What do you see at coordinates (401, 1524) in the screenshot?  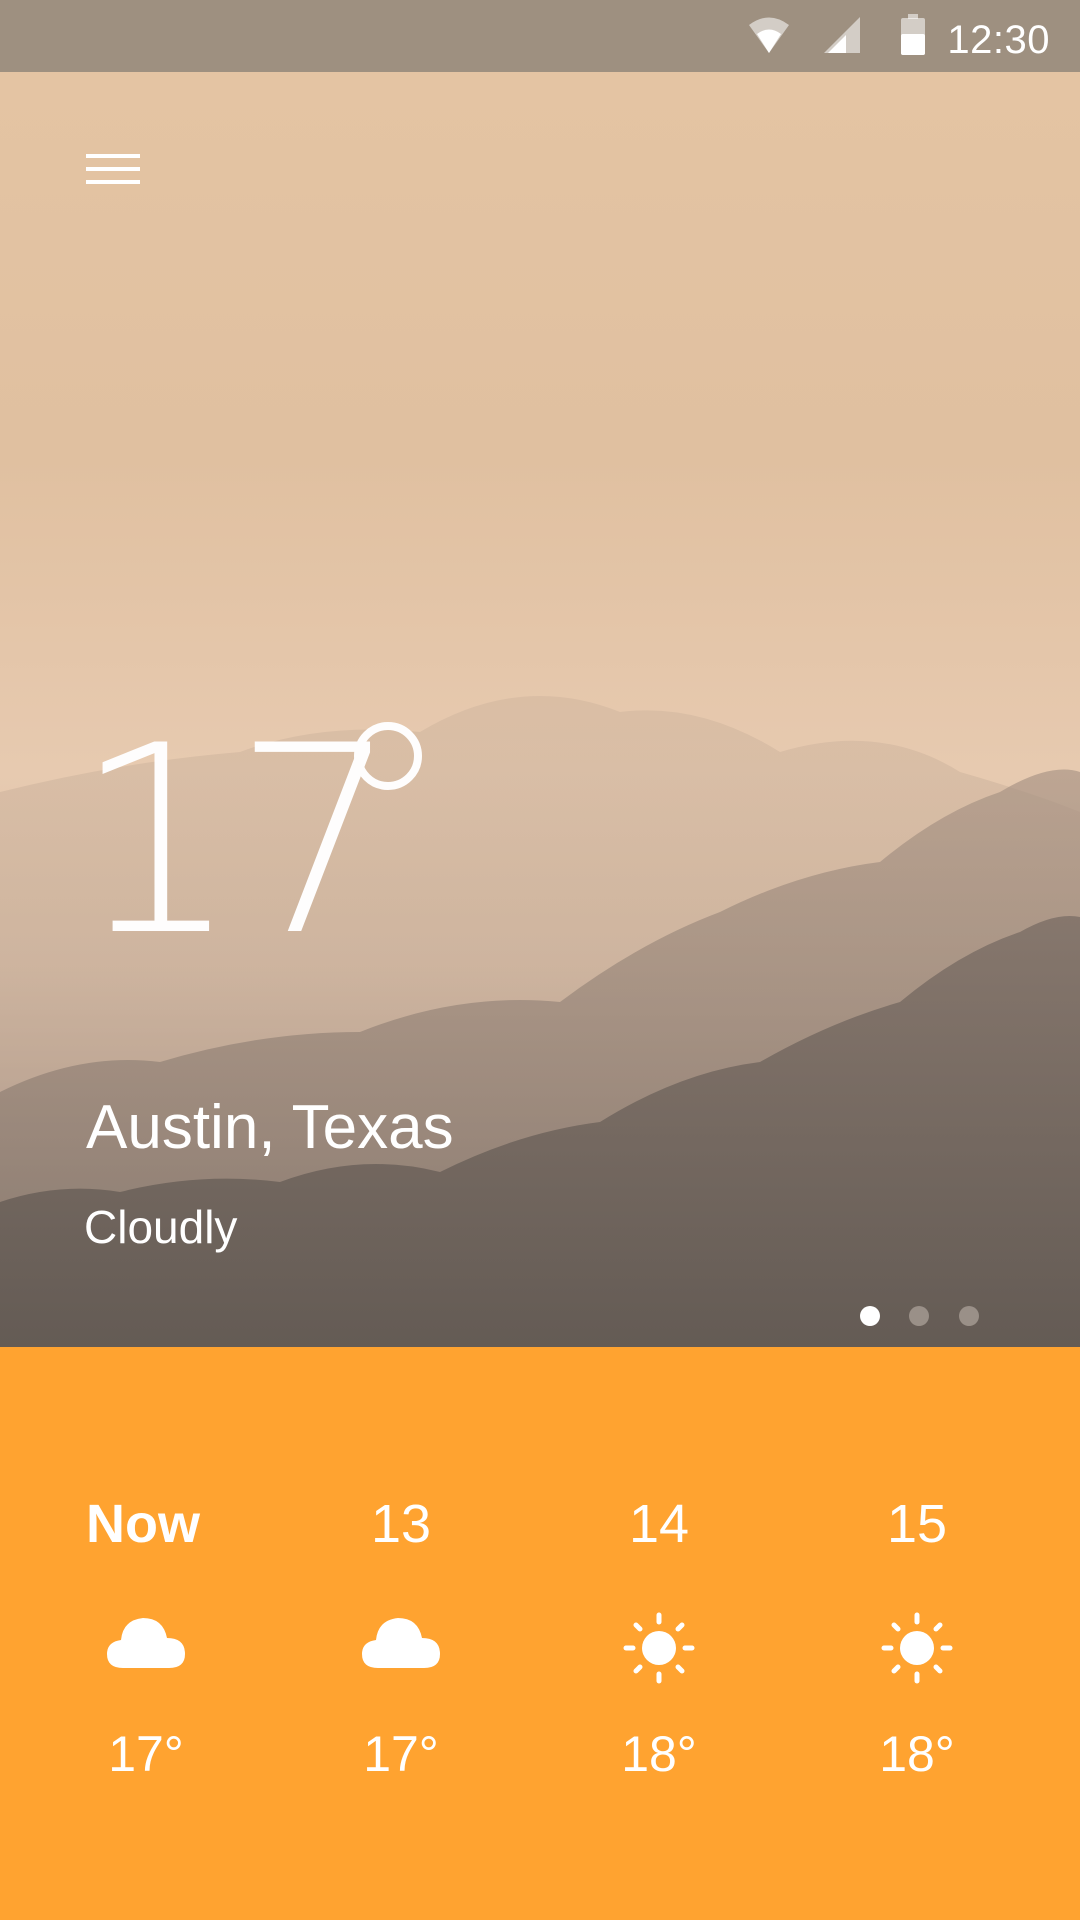 I see `forecast-day-label: 13` at bounding box center [401, 1524].